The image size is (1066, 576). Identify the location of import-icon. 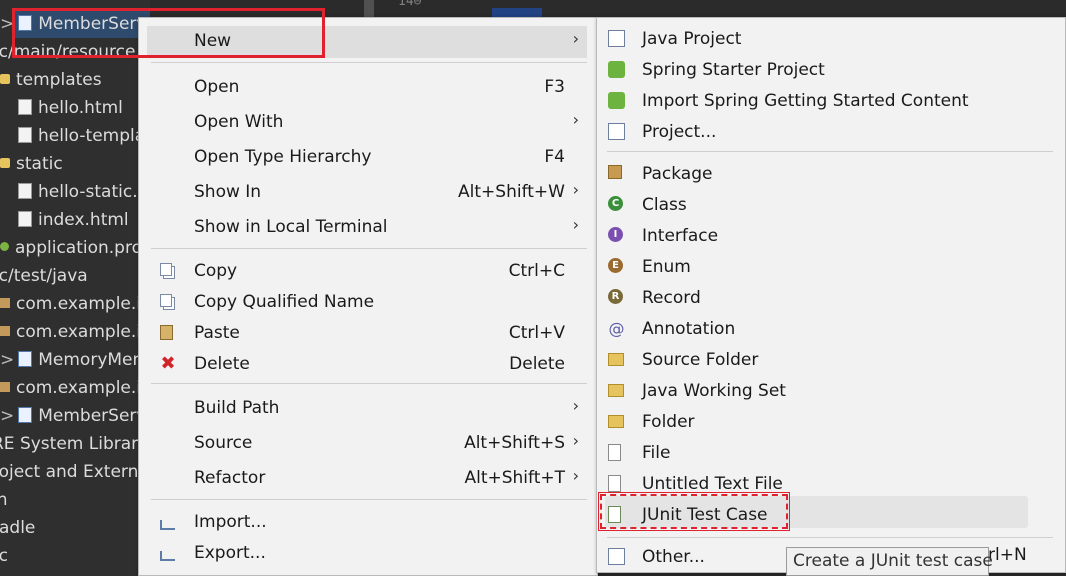
(167, 525).